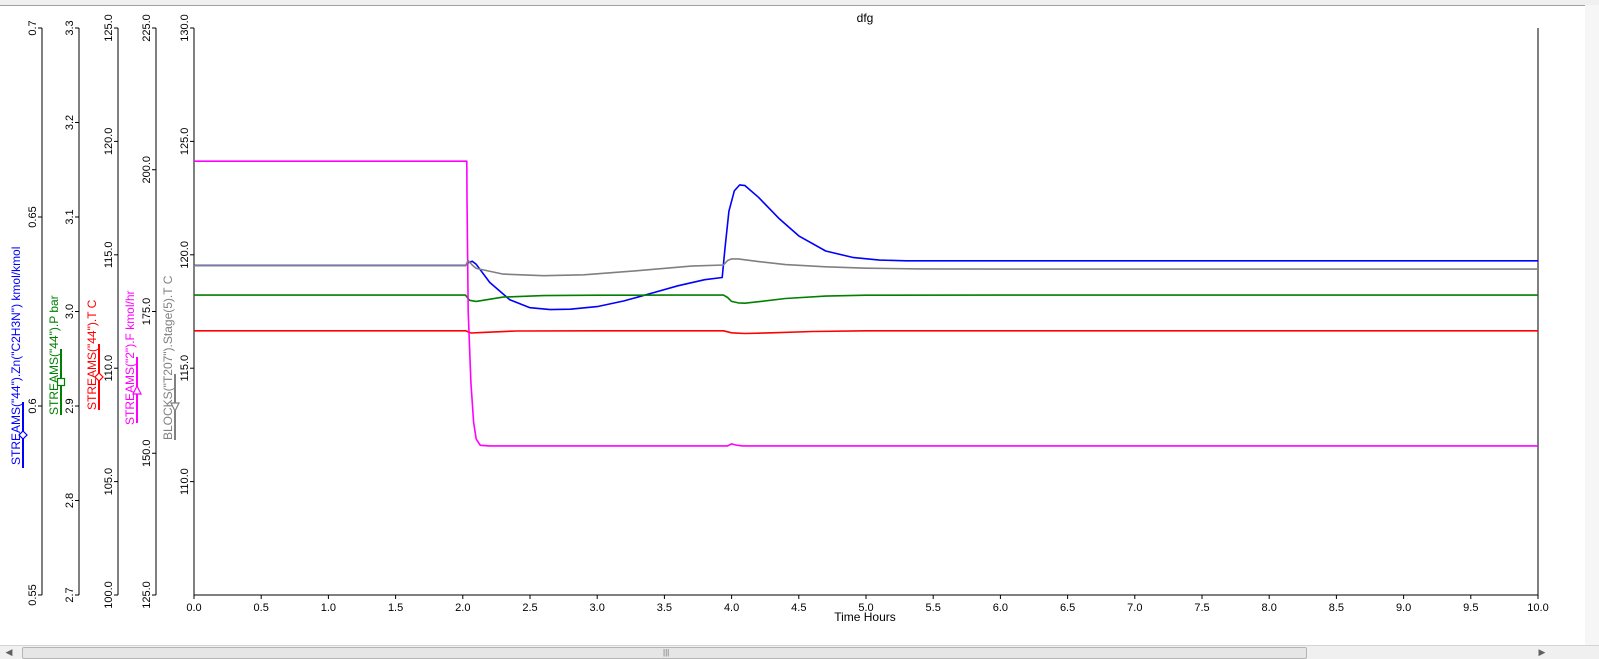 The height and width of the screenshot is (659, 1599). What do you see at coordinates (61, 382) in the screenshot?
I see `y-axis-1-marker-icon` at bounding box center [61, 382].